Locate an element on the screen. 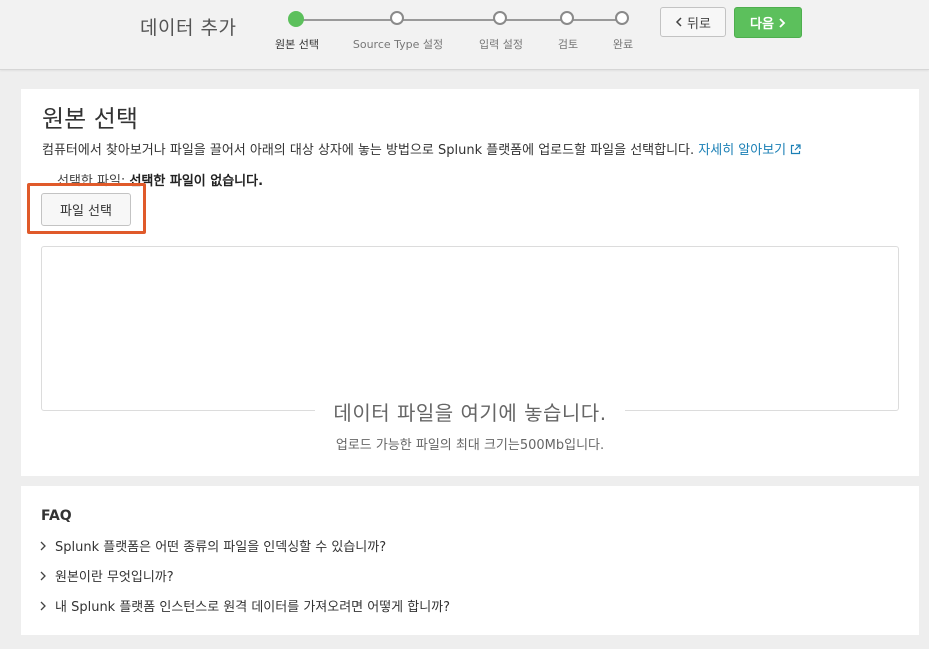 This screenshot has height=649, width=929. next-button-label: 다음 is located at coordinates (762, 24).